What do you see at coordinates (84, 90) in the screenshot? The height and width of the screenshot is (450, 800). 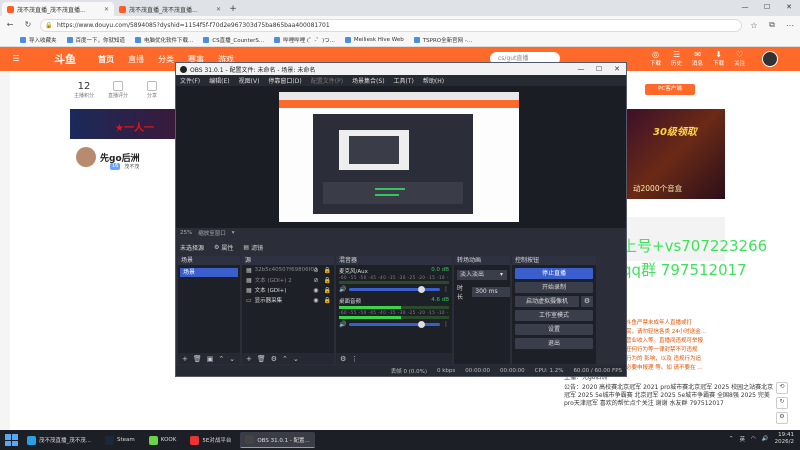 I see `stat-item: 12 主播积分` at bounding box center [84, 90].